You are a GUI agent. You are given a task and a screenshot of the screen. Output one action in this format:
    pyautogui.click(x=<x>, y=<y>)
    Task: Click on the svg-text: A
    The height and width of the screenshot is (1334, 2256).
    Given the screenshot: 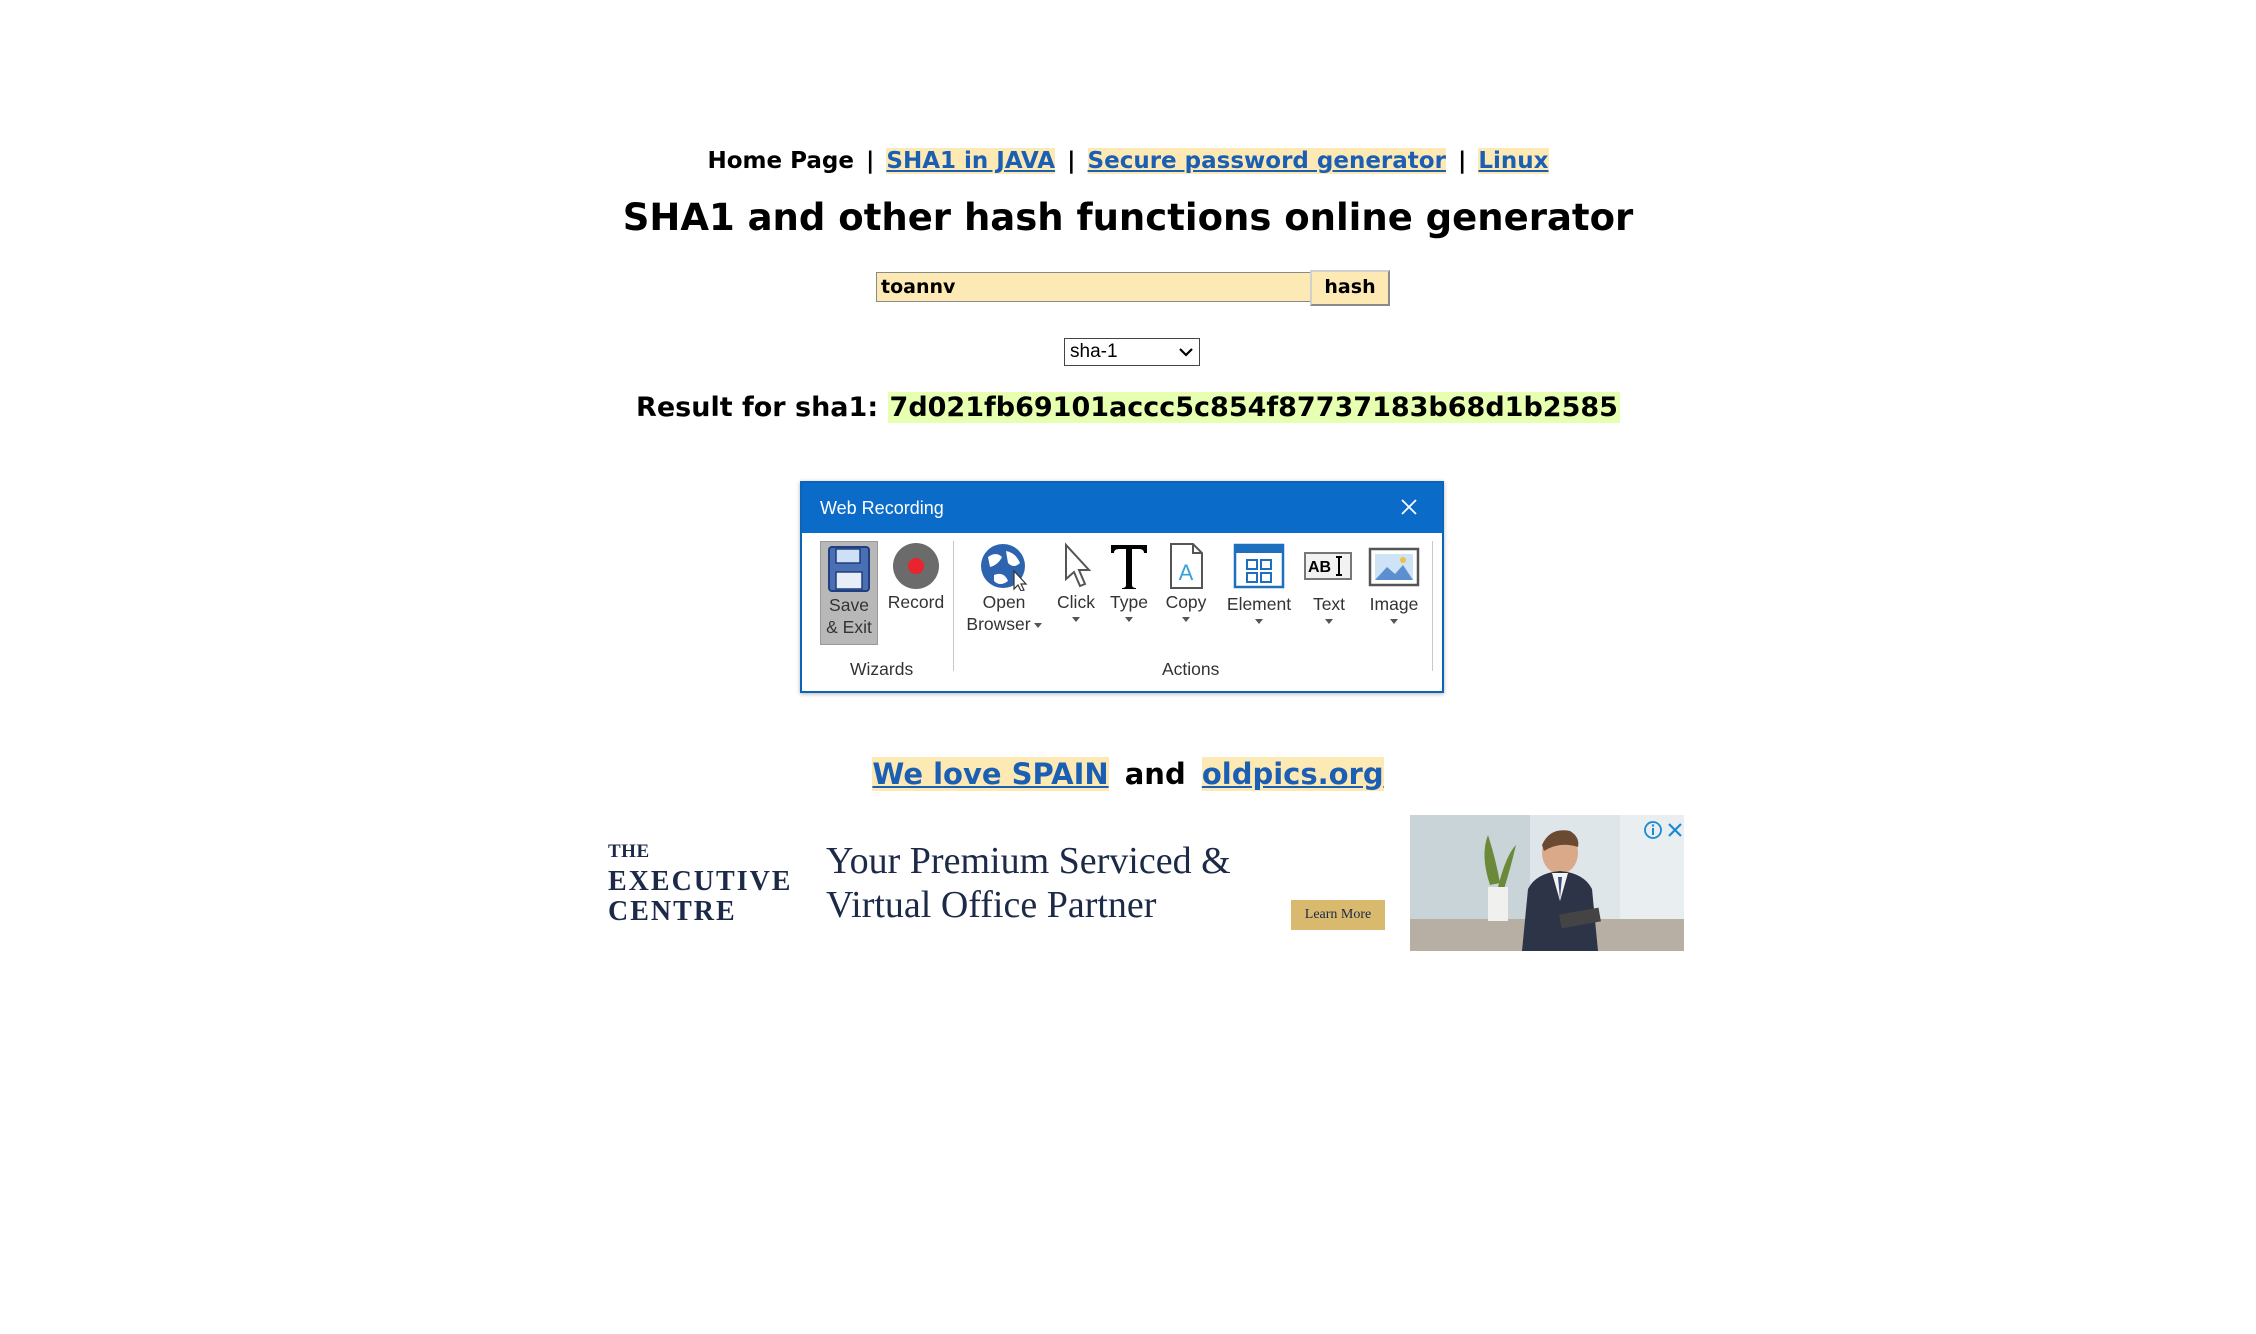 What is the action you would take?
    pyautogui.click(x=1186, y=572)
    